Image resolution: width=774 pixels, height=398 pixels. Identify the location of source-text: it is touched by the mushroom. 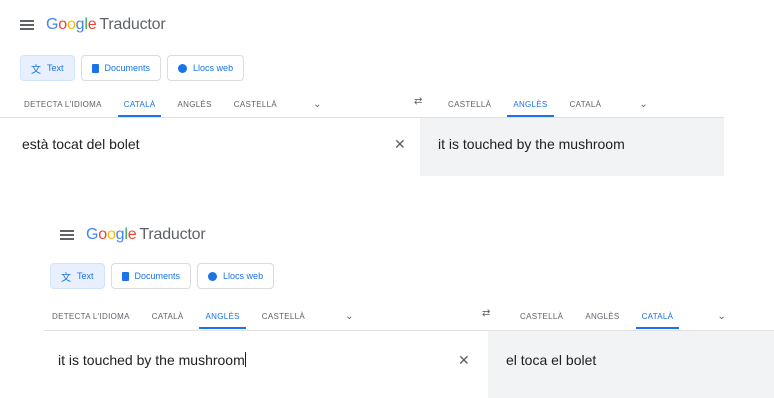
(152, 360).